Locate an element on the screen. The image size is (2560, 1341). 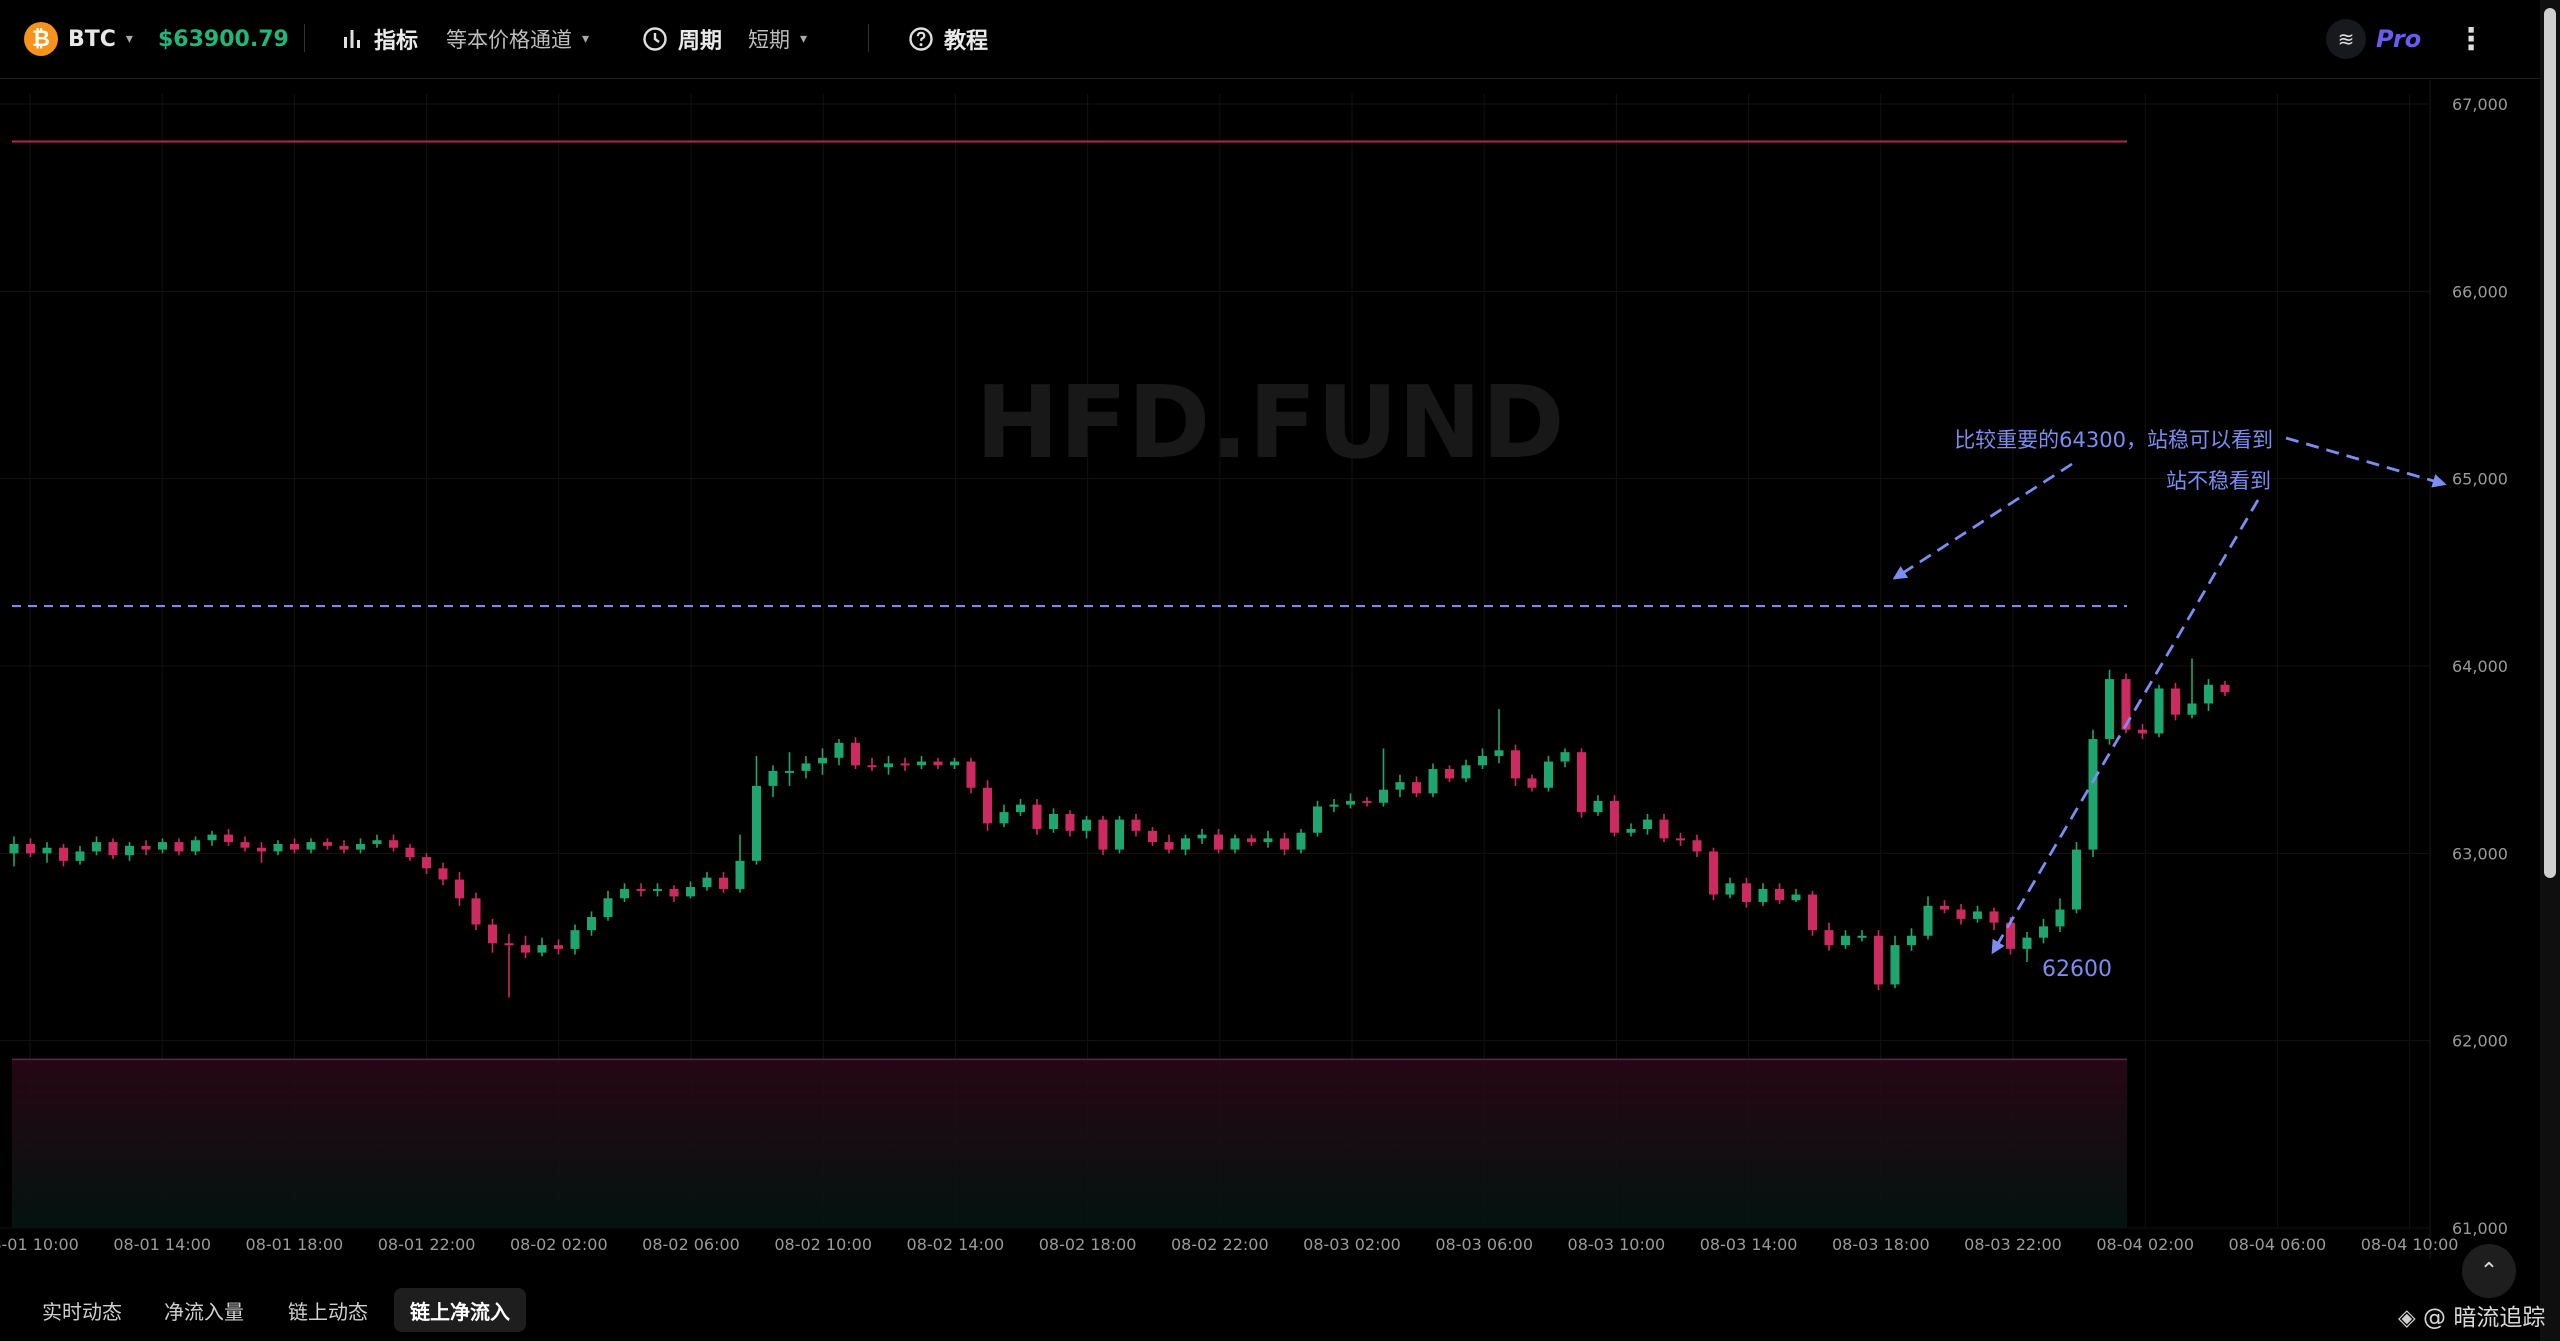
period-value: 短期 is located at coordinates (769, 40).